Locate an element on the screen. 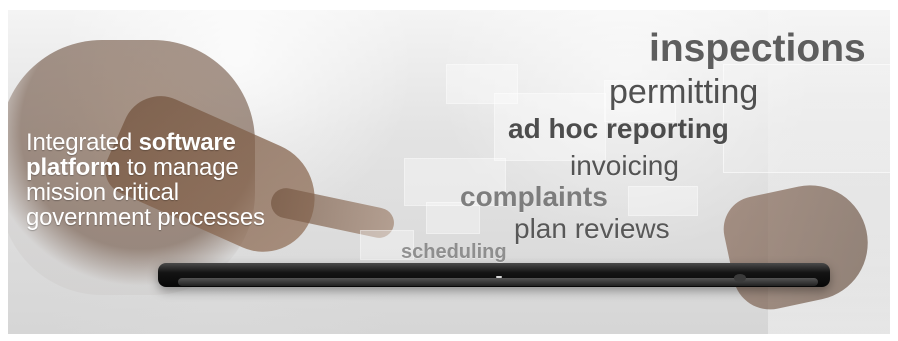 Image resolution: width=898 pixels, height=341 pixels. keyword-invoicing: invoicing is located at coordinates (624, 165).